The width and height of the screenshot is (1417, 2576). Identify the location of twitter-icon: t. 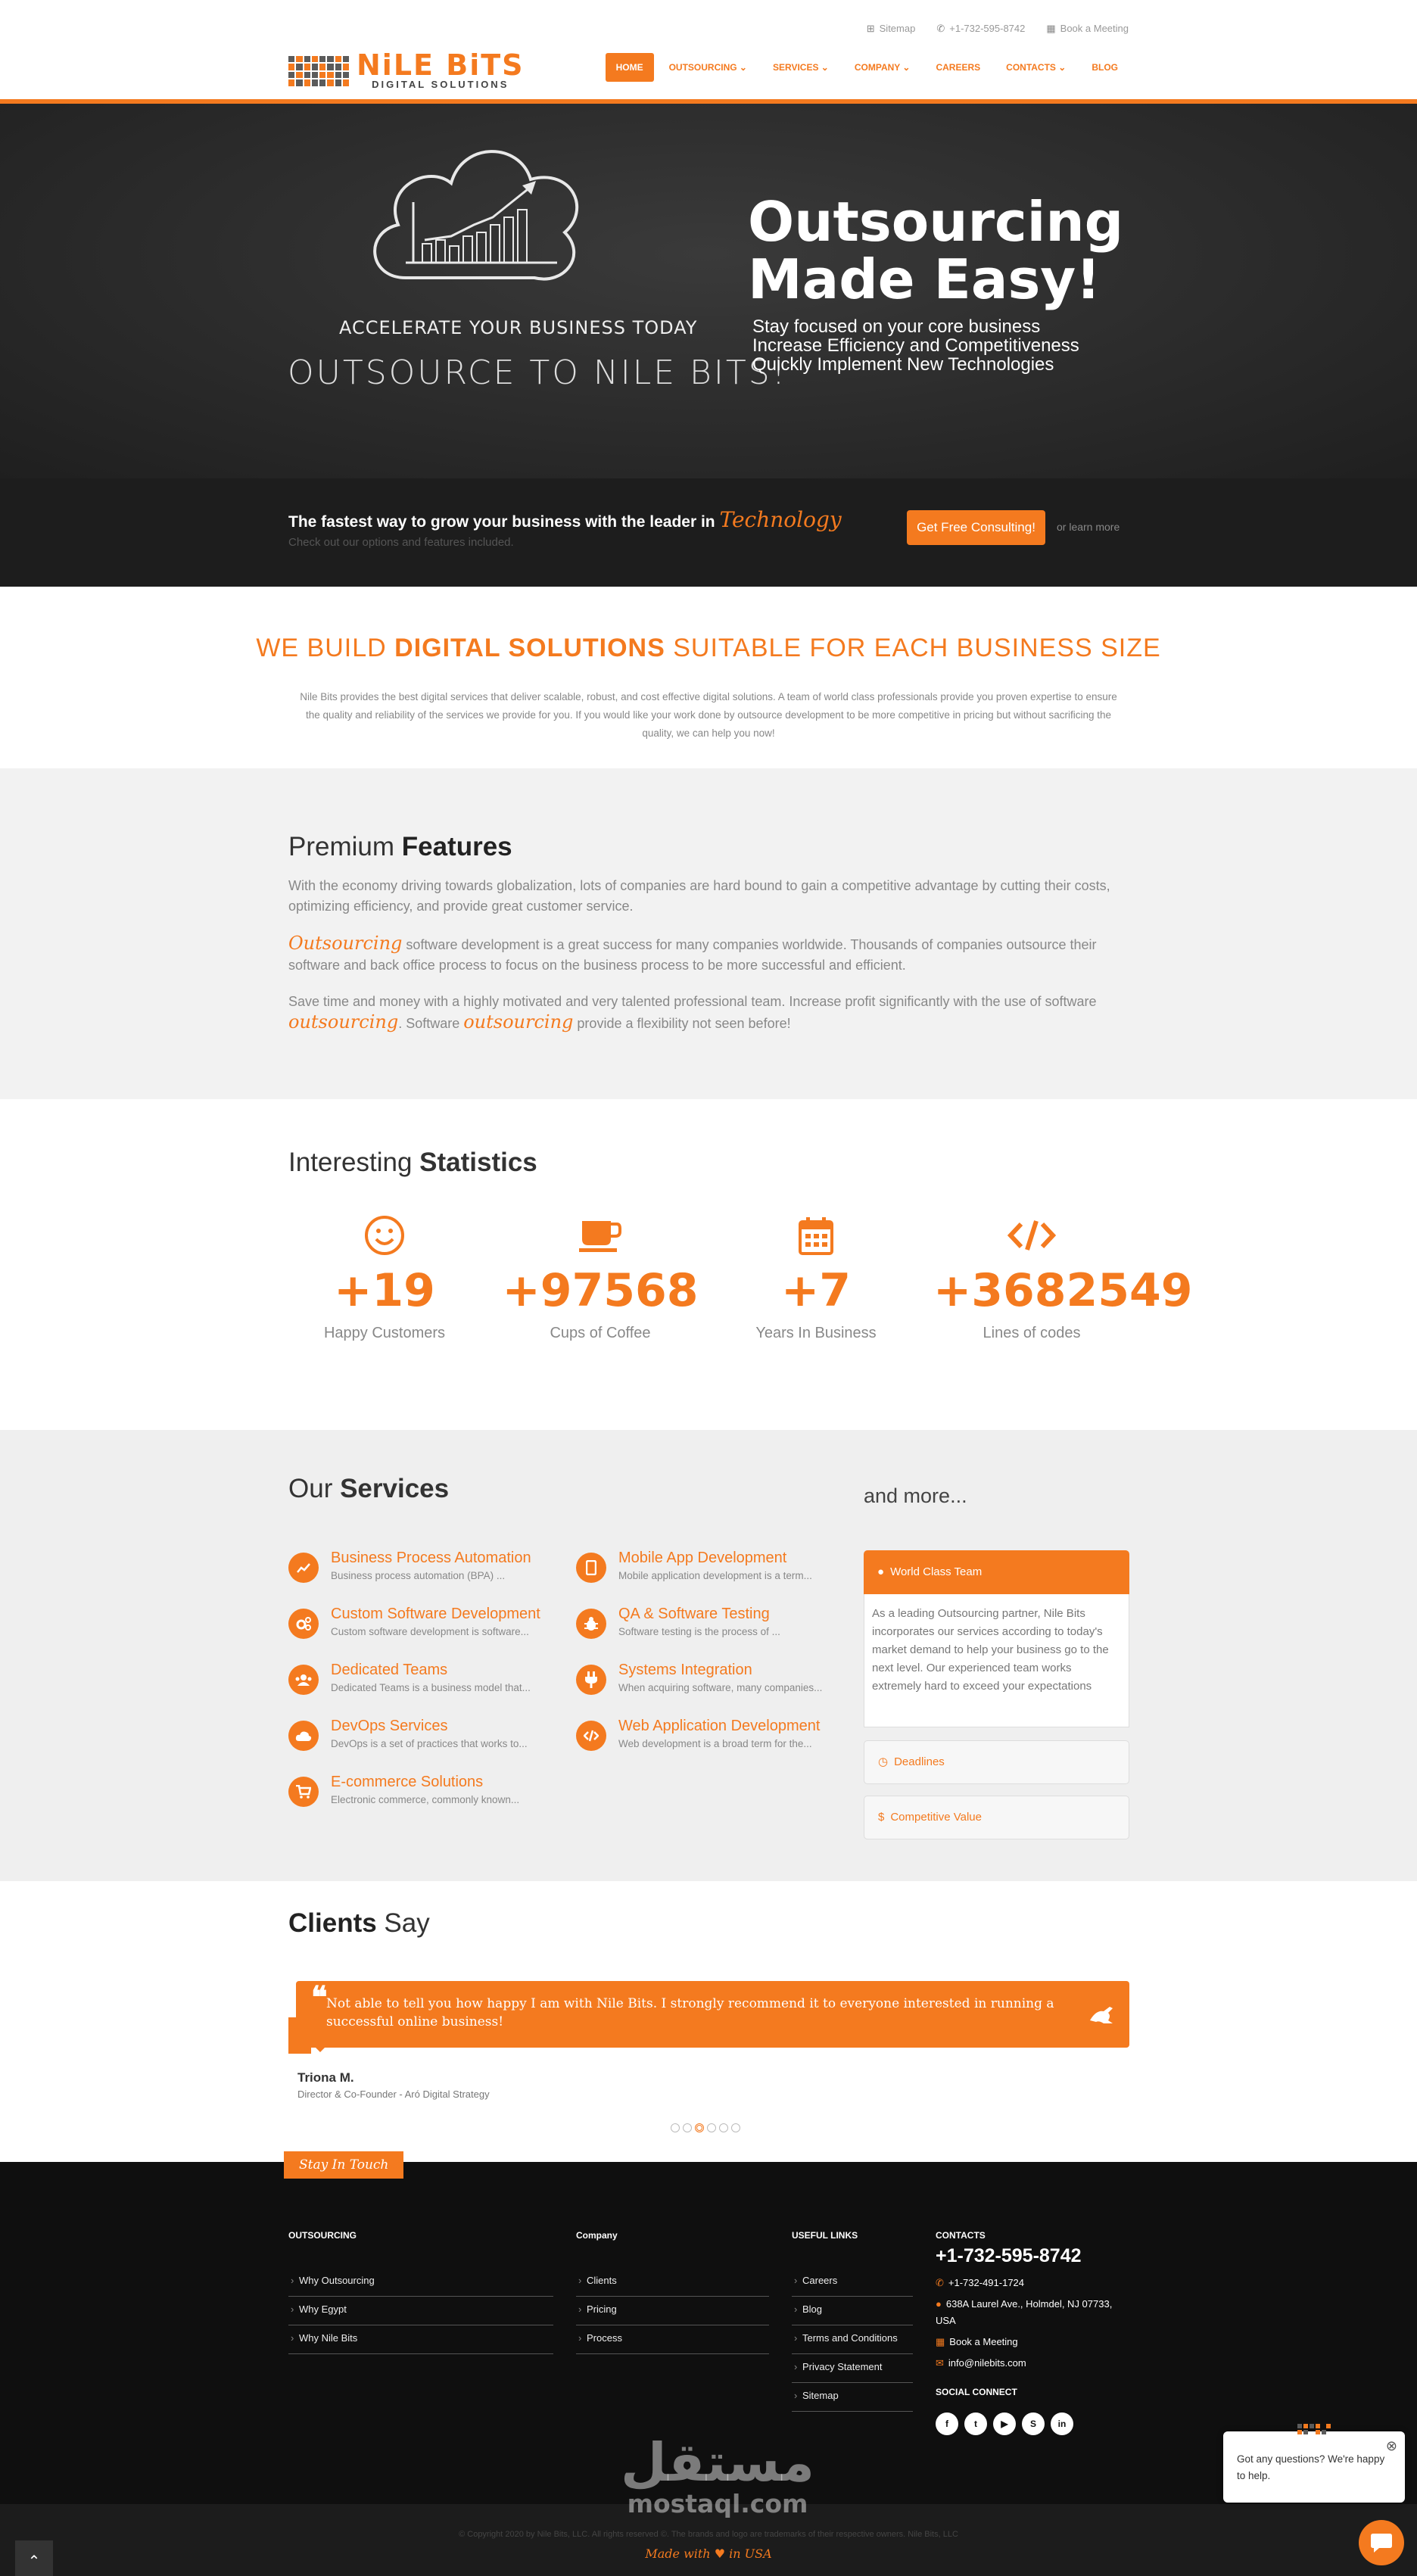
(975, 2423).